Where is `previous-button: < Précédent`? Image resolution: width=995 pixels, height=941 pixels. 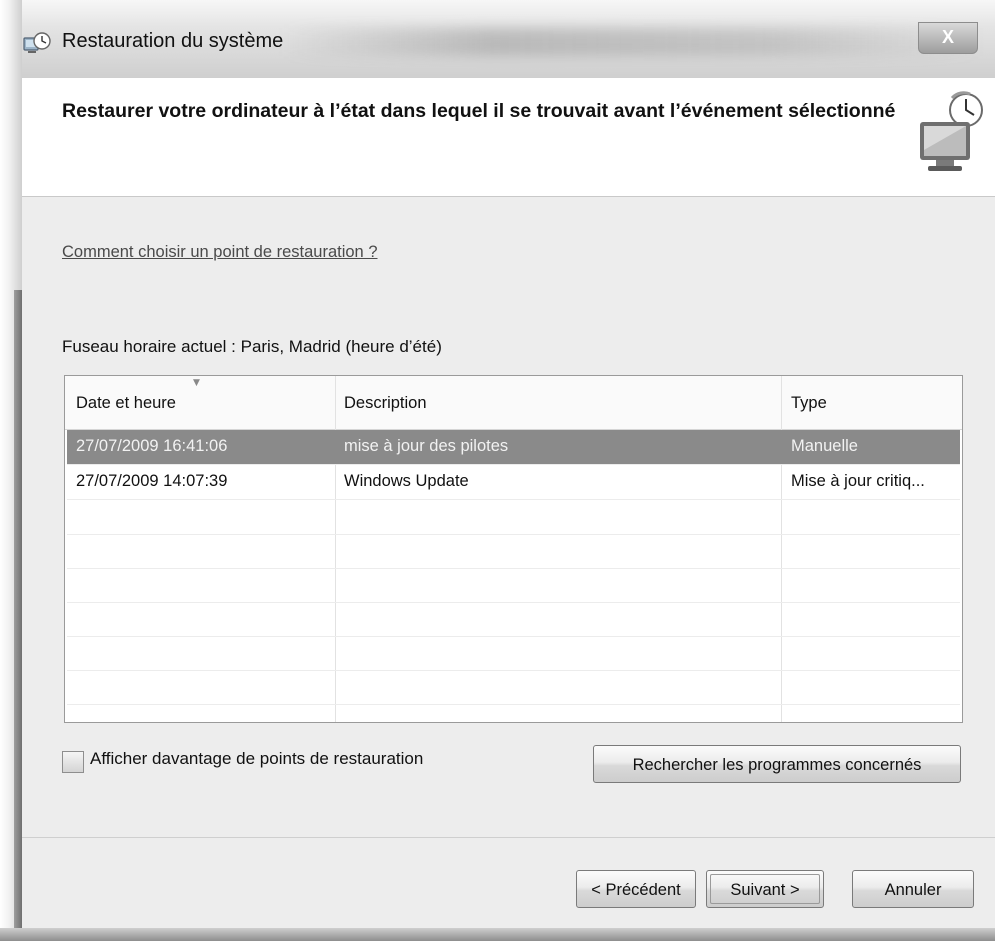 previous-button: < Précédent is located at coordinates (636, 889).